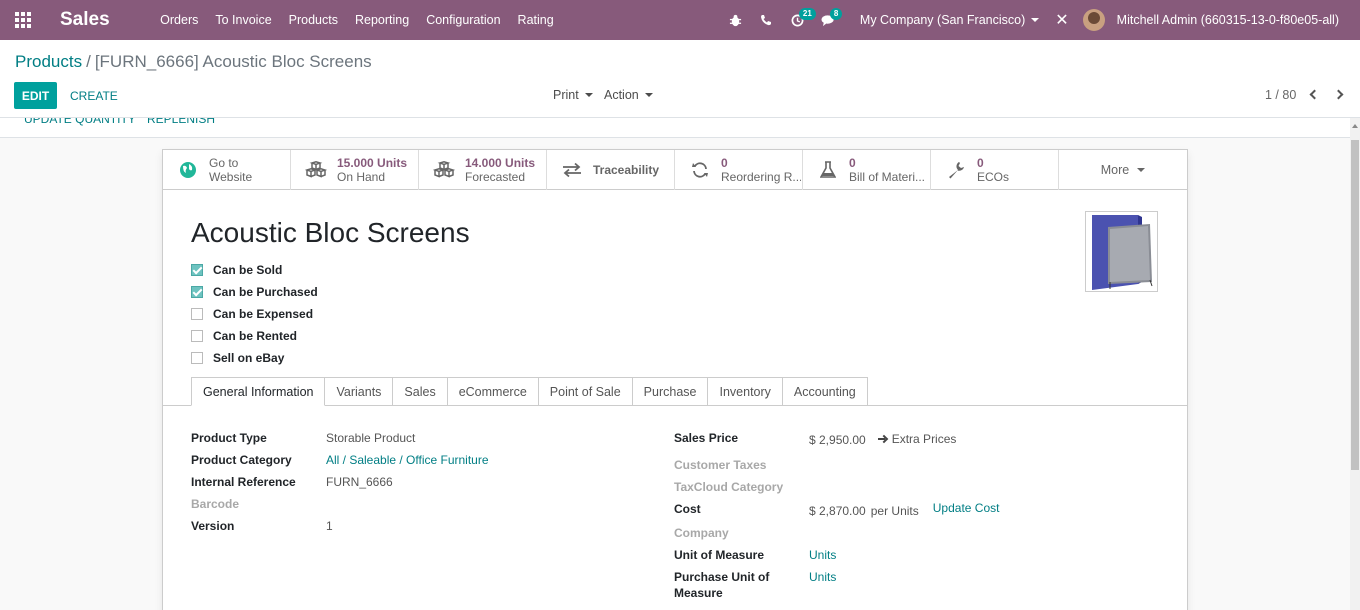  Describe the element at coordinates (407, 460) in the screenshot. I see `product-category-link: All / Saleable / Office Furniture` at that location.